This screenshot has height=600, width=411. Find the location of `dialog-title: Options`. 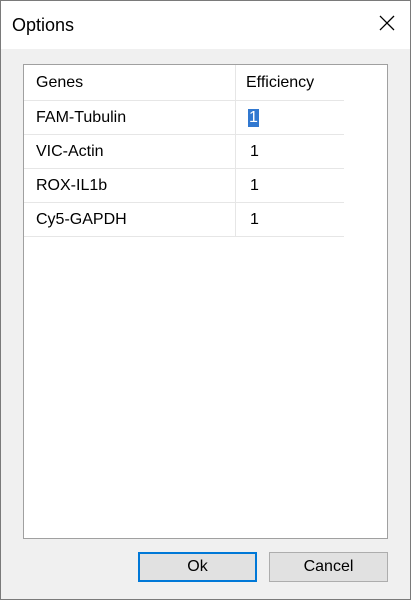

dialog-title: Options is located at coordinates (43, 25).